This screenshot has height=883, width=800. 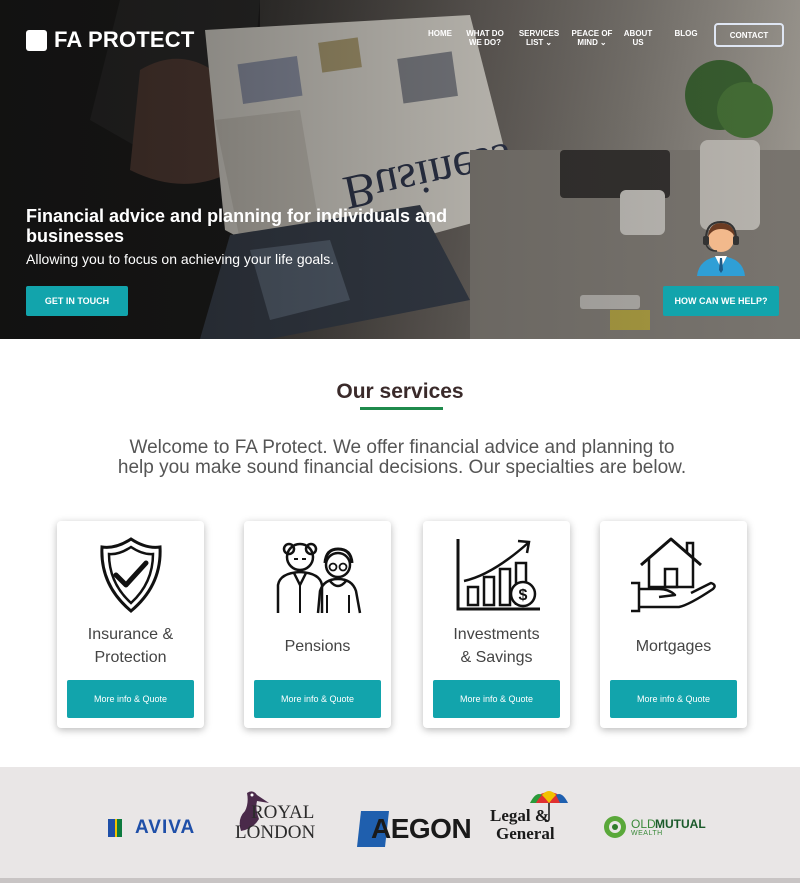 I want to click on service-card-mortgages: Mortgages More info & Quote, so click(x=673, y=624).